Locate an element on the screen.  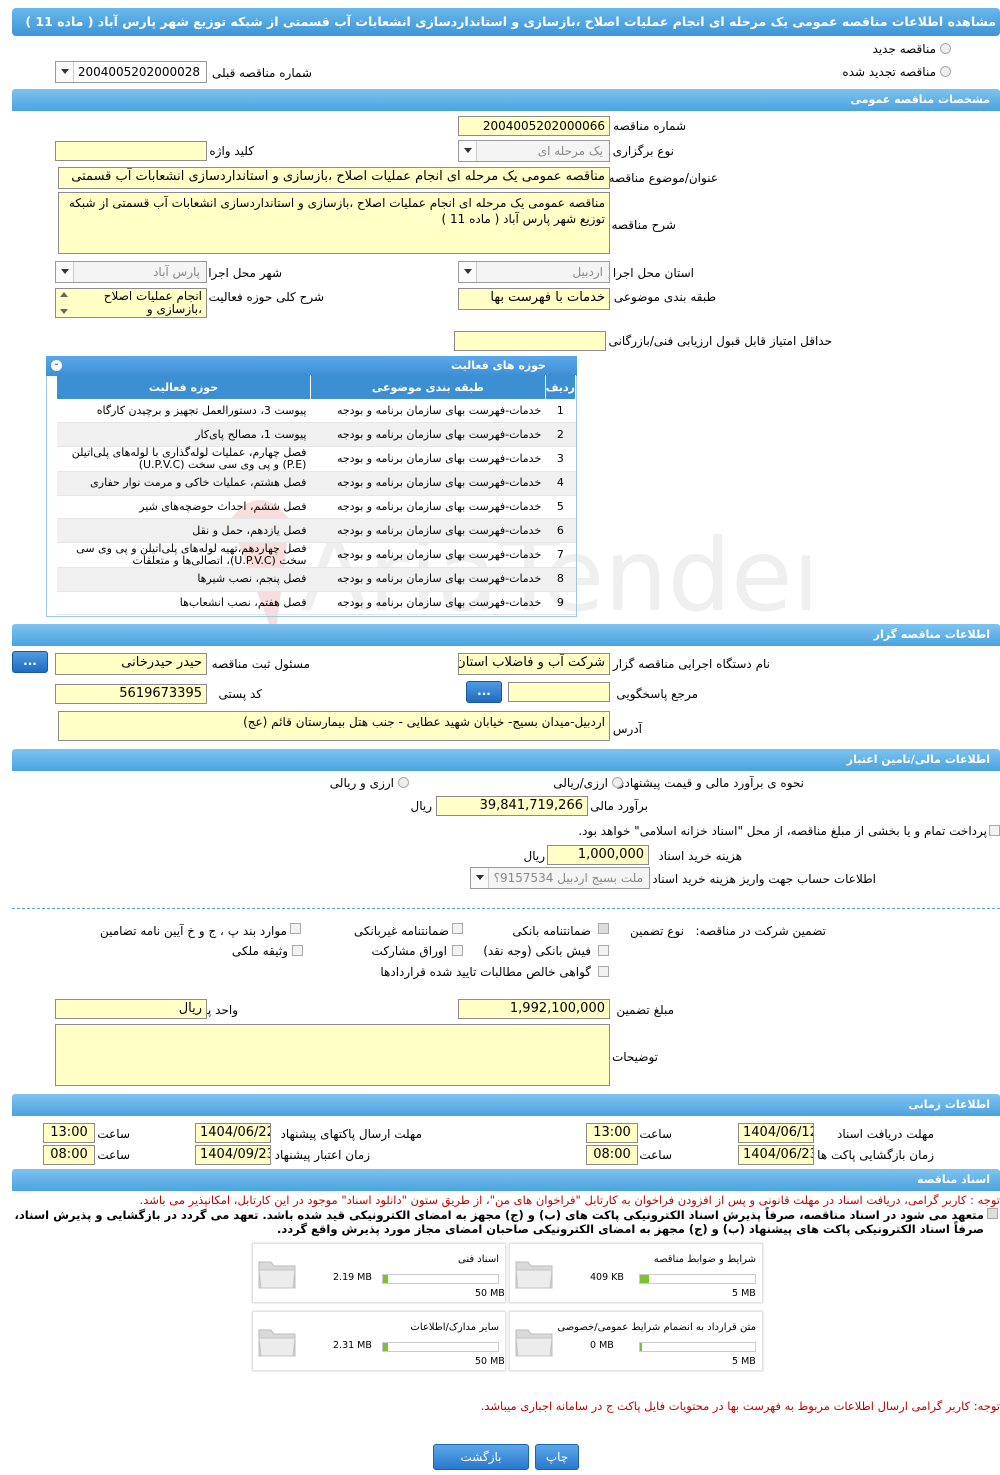
doc-fee-field: 1,000,000 is located at coordinates (598, 855).